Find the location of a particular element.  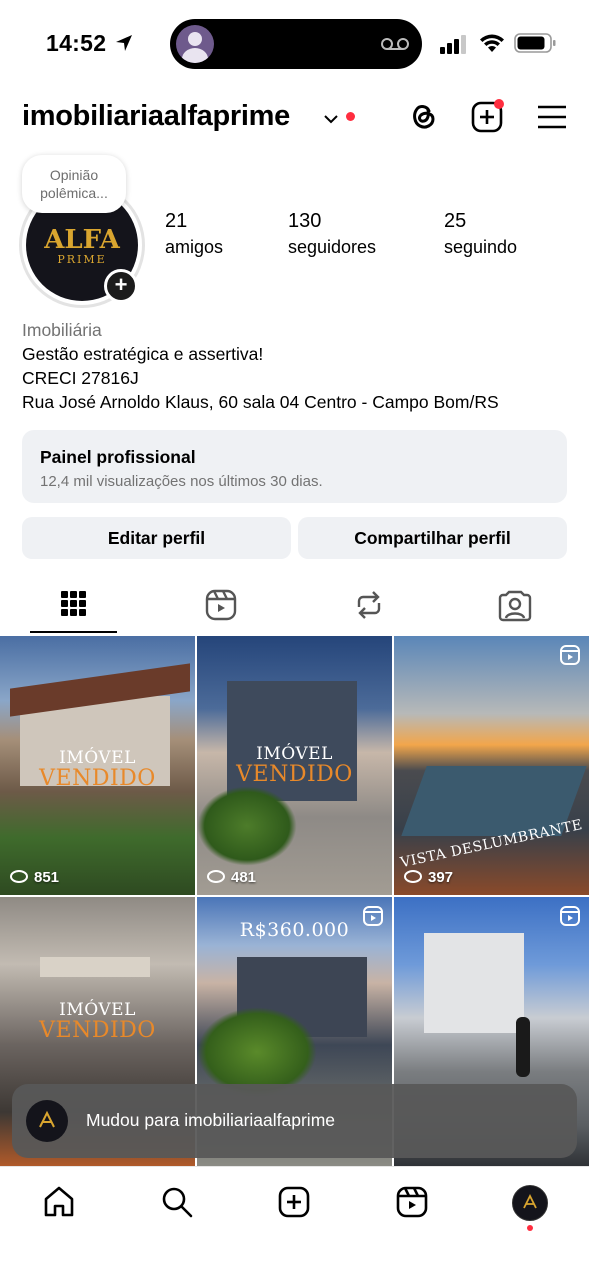

status-bar: 14:52 is located at coordinates (294, 44).